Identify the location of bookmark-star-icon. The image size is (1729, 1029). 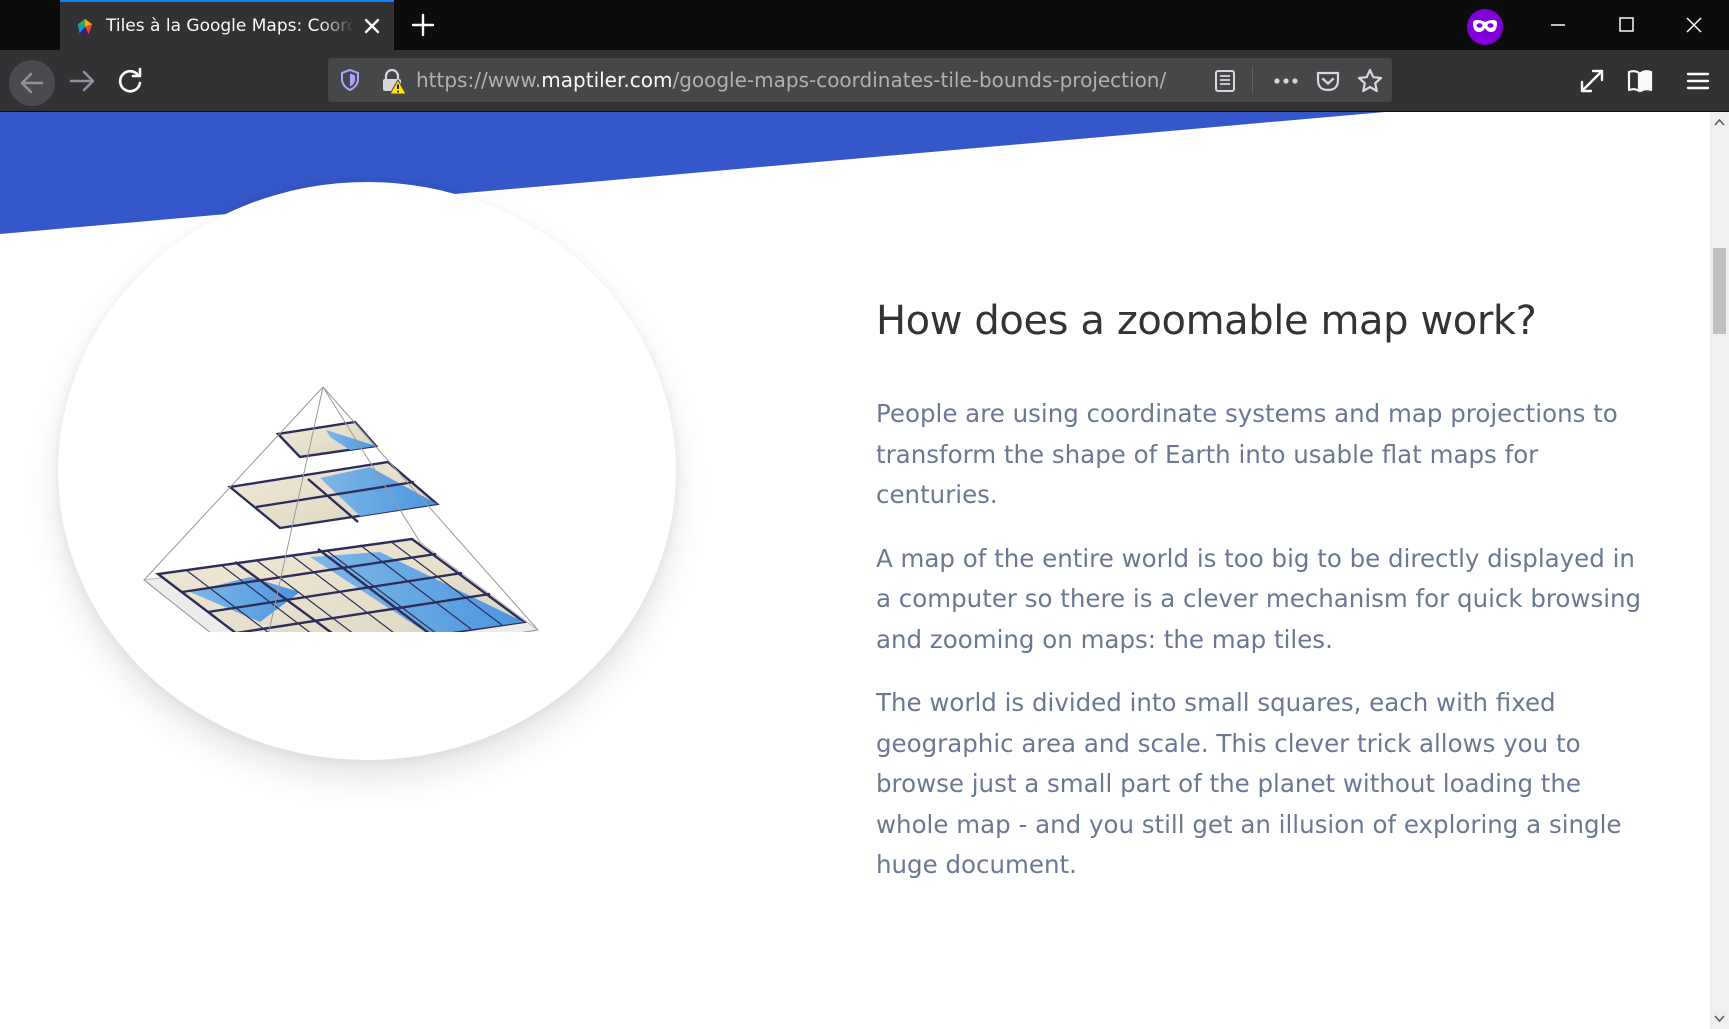
(1370, 81).